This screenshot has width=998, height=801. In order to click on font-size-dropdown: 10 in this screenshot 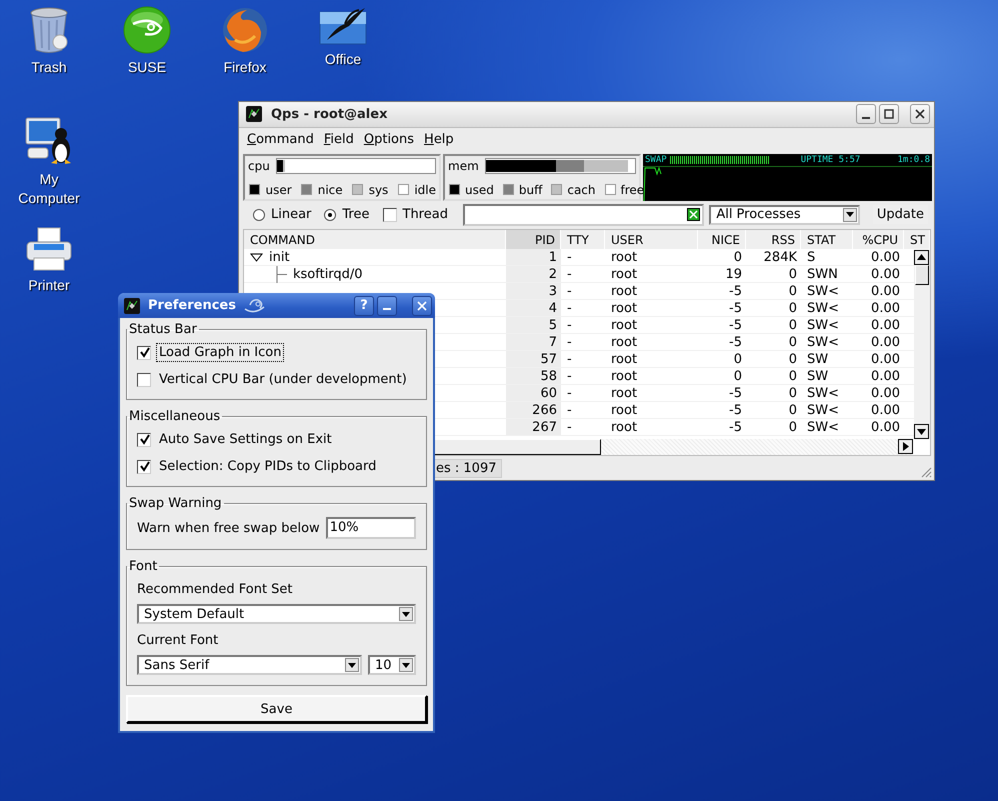, I will do `click(392, 665)`.